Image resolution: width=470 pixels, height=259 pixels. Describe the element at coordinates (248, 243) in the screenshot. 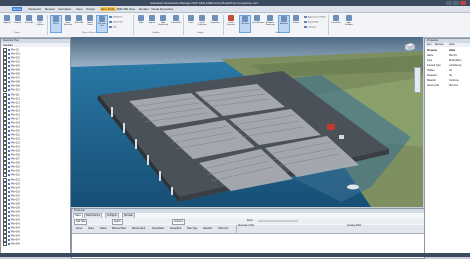

I see `gantt-chart-area` at that location.